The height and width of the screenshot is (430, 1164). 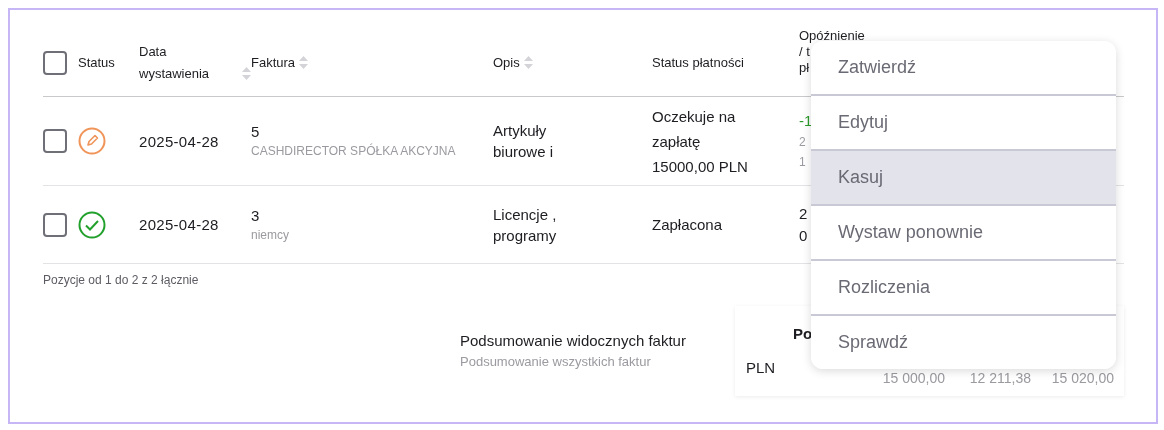 I want to click on table-cell-text: 0, so click(x=803, y=235).